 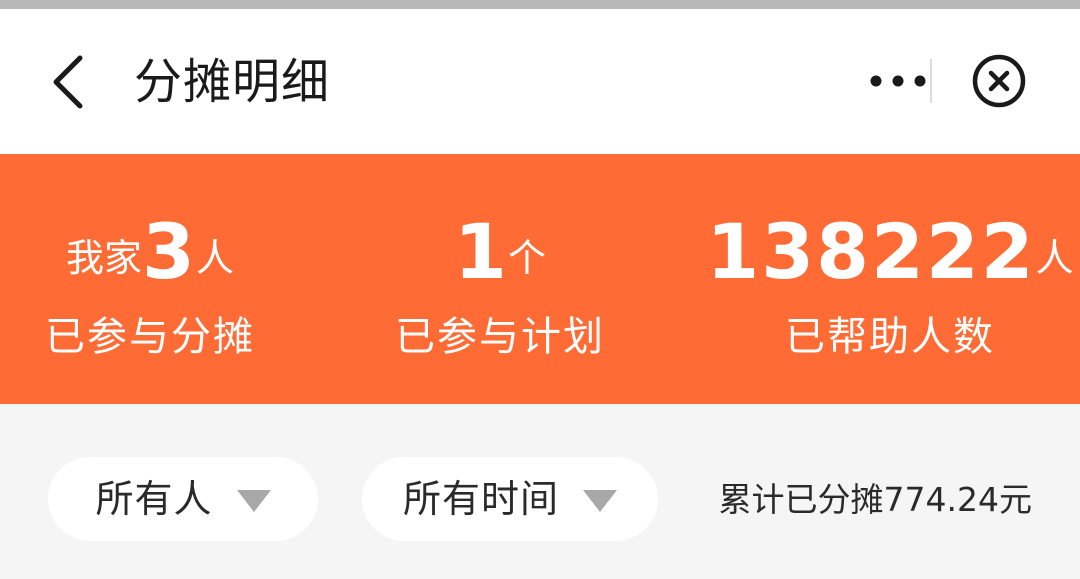 What do you see at coordinates (169, 251) in the screenshot?
I see `stat-number: 3` at bounding box center [169, 251].